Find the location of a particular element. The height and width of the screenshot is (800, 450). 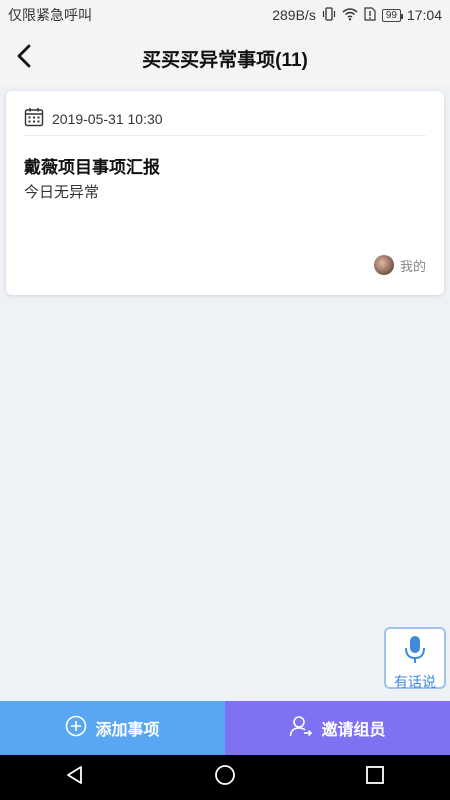

back-button is located at coordinates (24, 58).